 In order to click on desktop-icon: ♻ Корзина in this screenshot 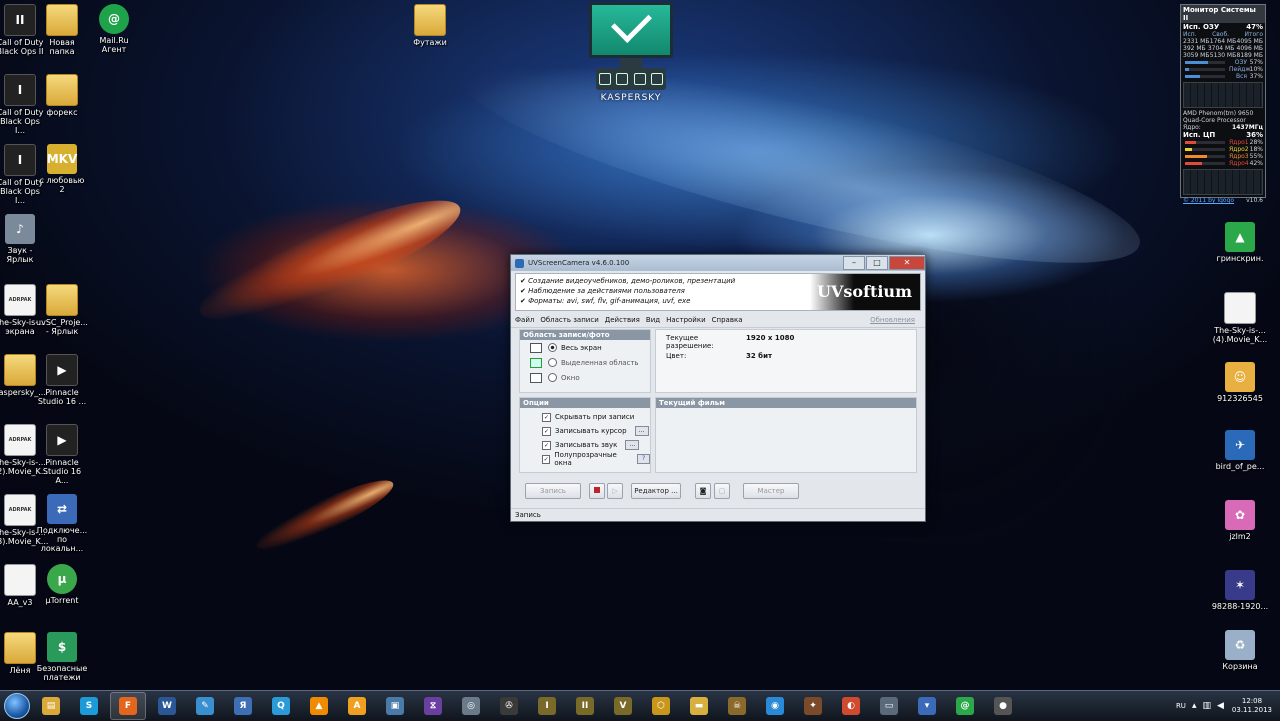, I will do `click(1240, 650)`.